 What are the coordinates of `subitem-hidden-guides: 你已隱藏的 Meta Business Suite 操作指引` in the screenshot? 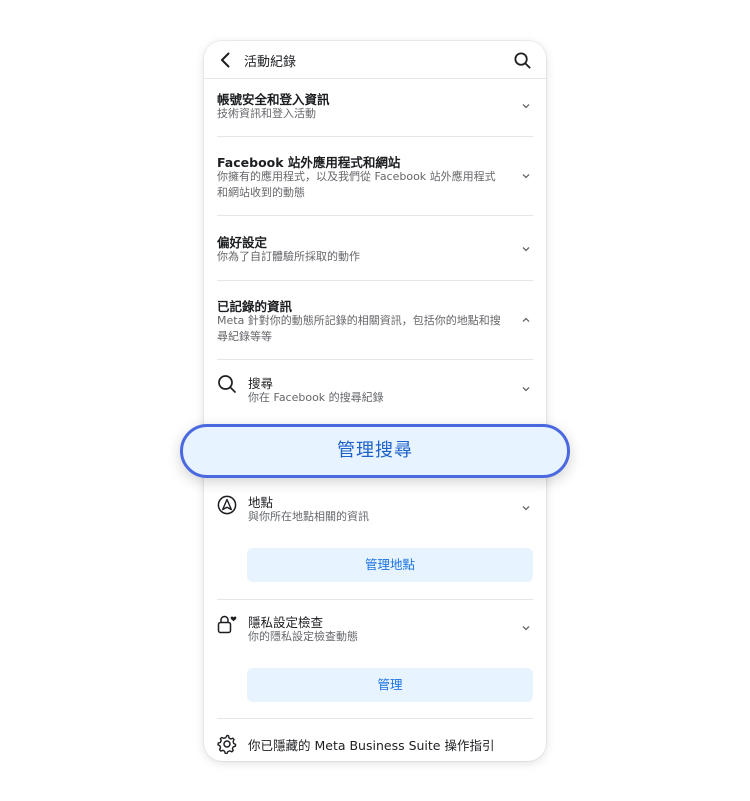 It's located at (375, 745).